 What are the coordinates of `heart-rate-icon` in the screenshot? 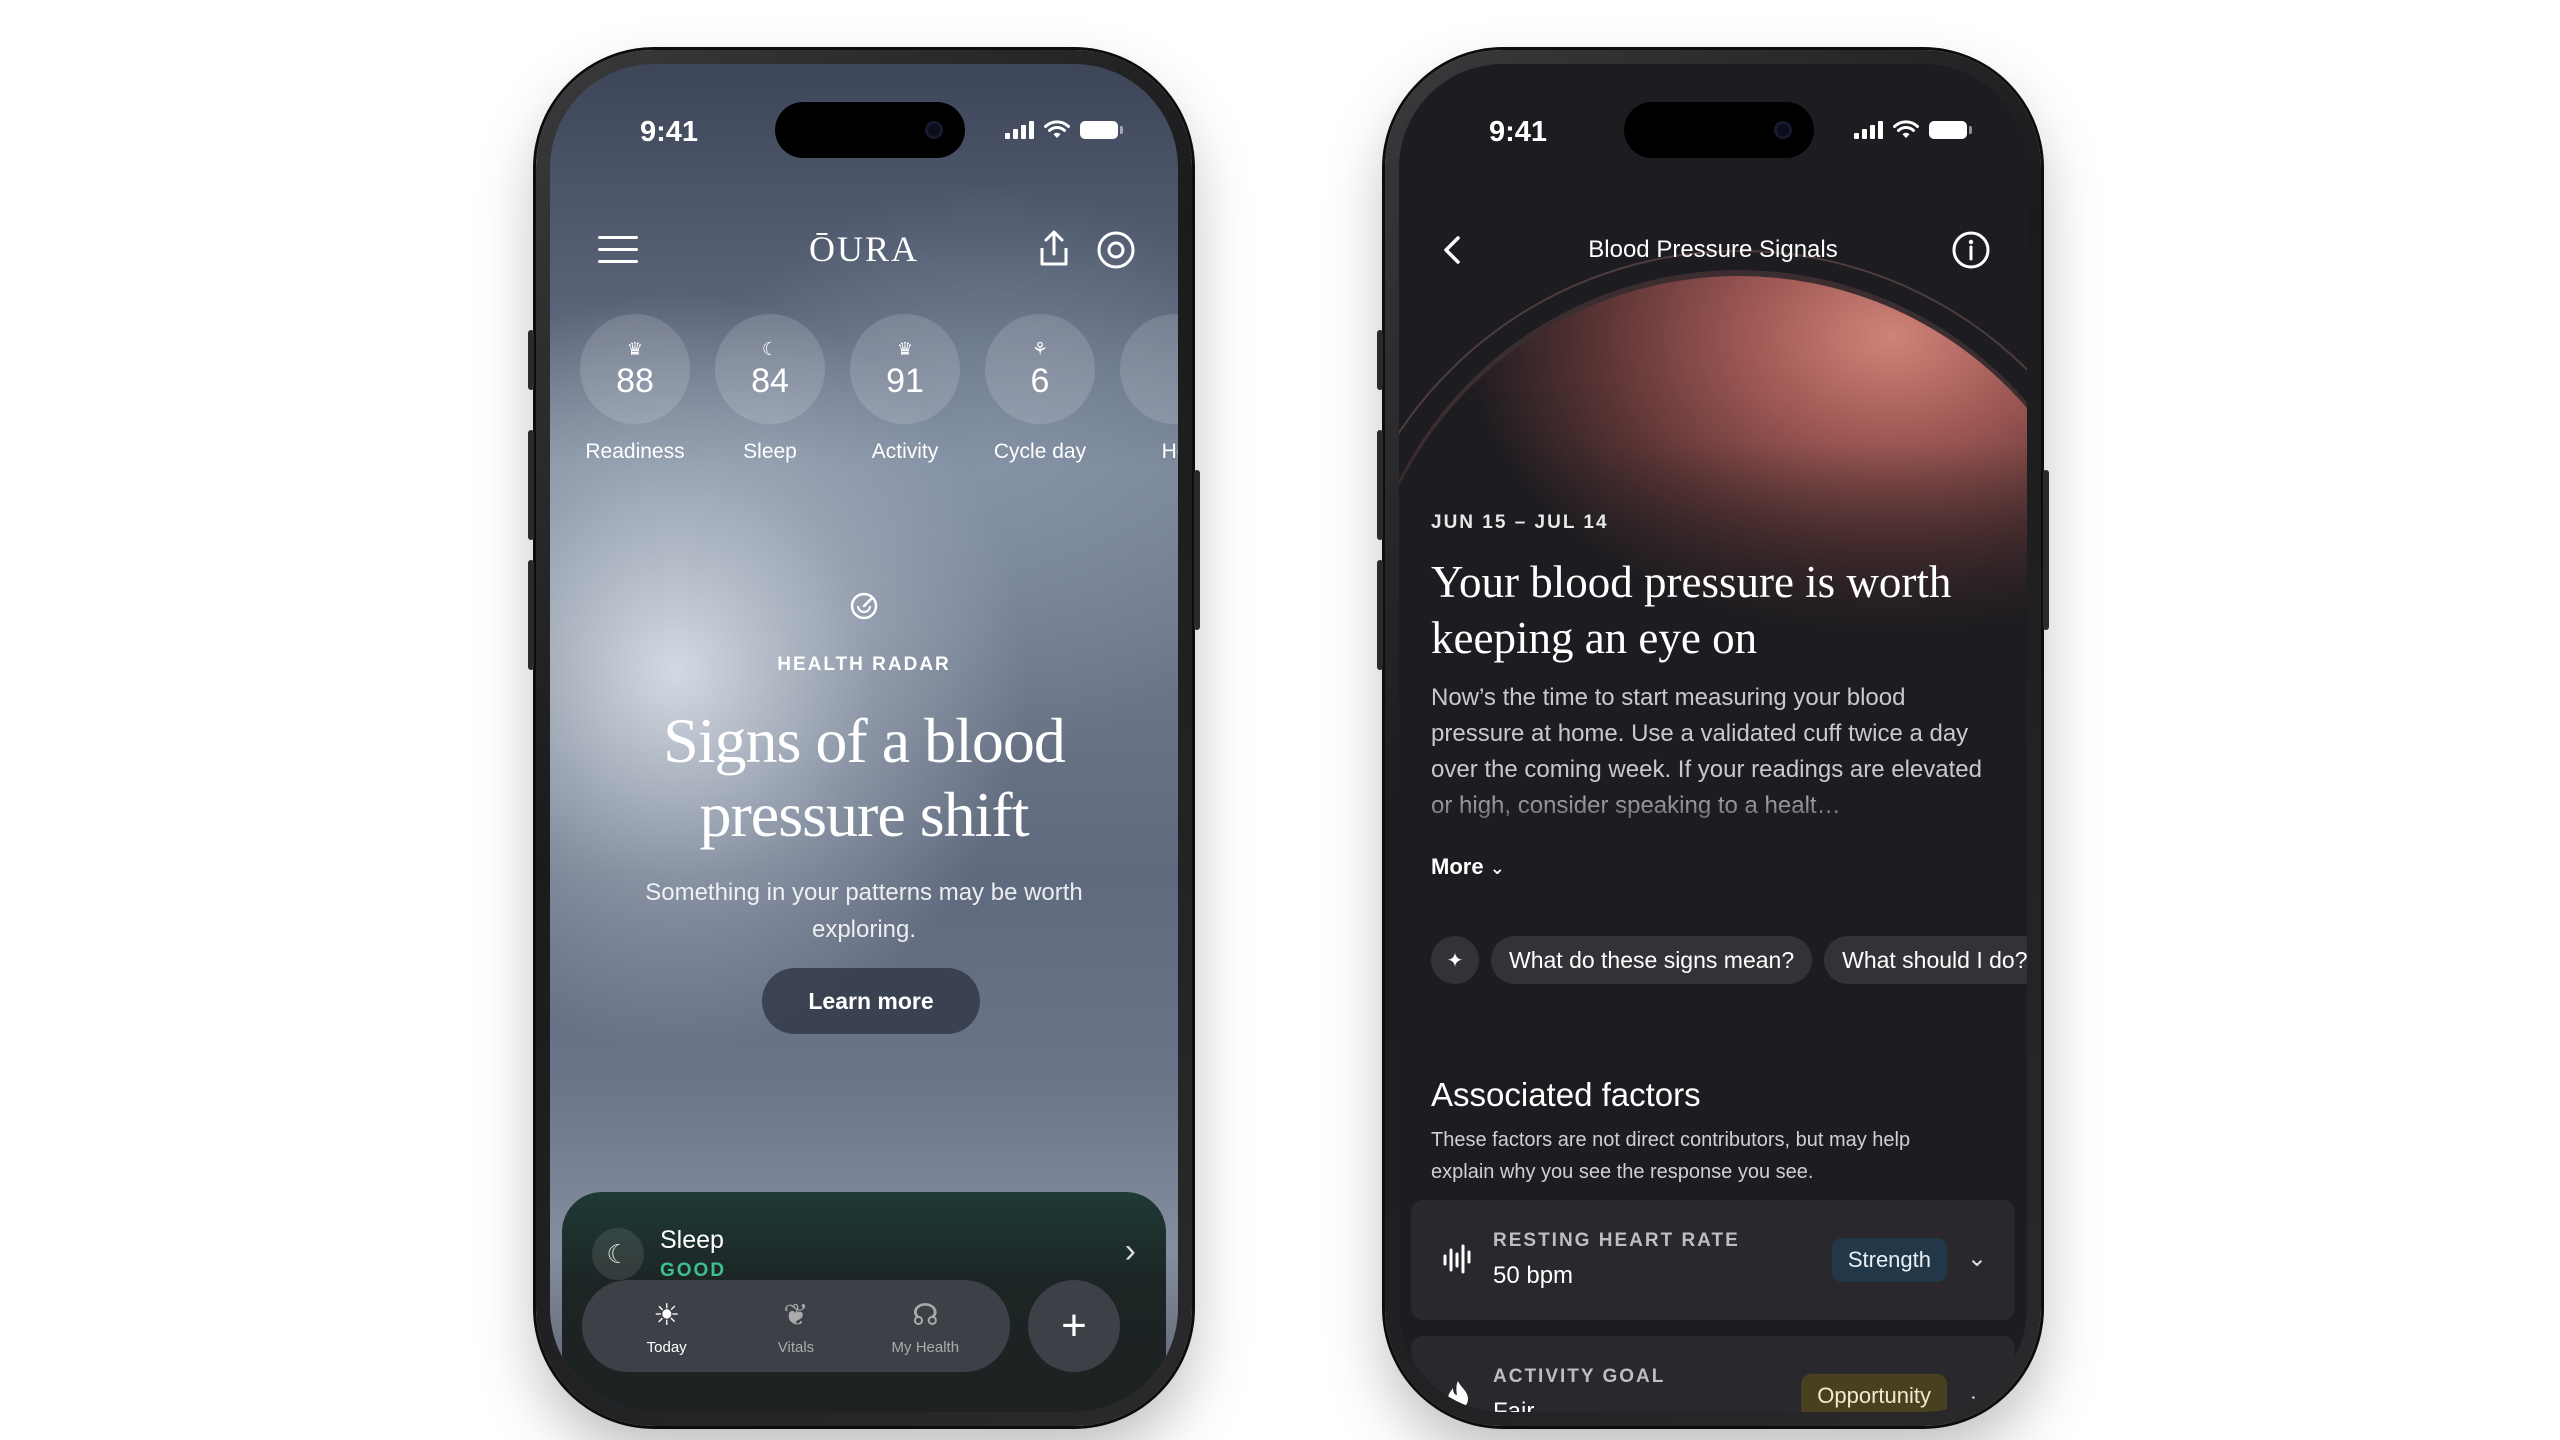 It's located at (1457, 1259).